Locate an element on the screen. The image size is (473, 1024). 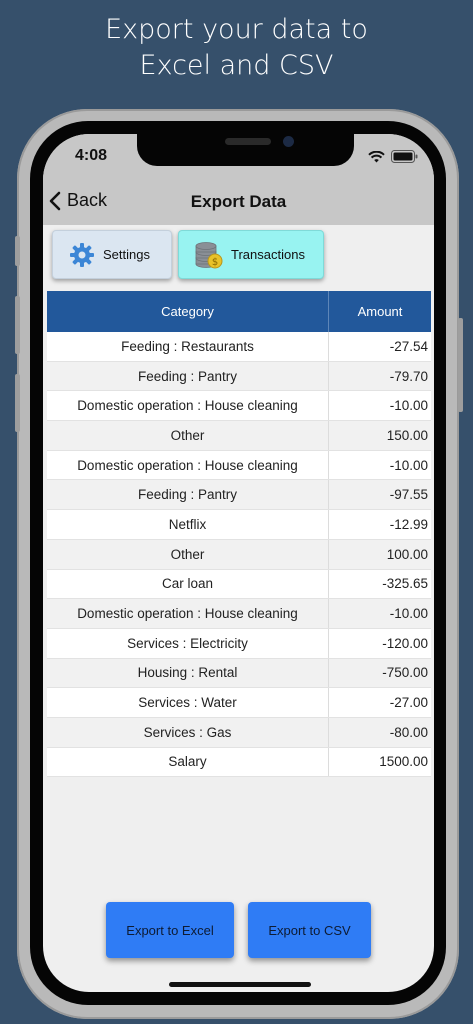
table-row: Housing : Rental -750.00 is located at coordinates (239, 673).